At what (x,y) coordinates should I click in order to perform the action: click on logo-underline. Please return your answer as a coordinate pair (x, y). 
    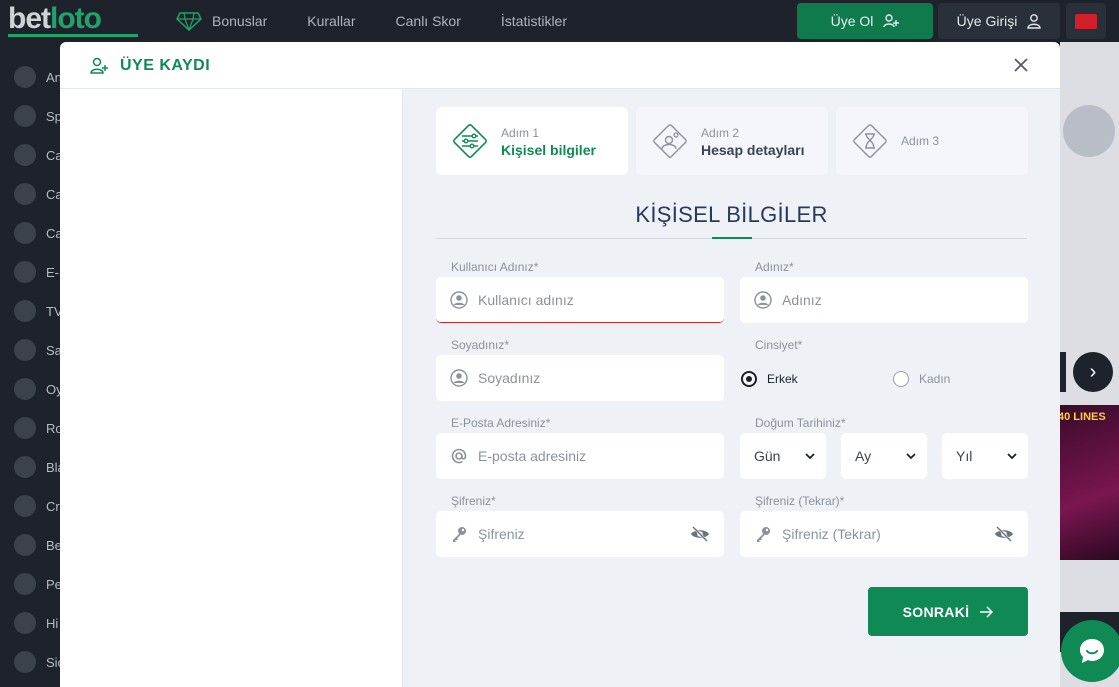
    Looking at the image, I should click on (73, 35).